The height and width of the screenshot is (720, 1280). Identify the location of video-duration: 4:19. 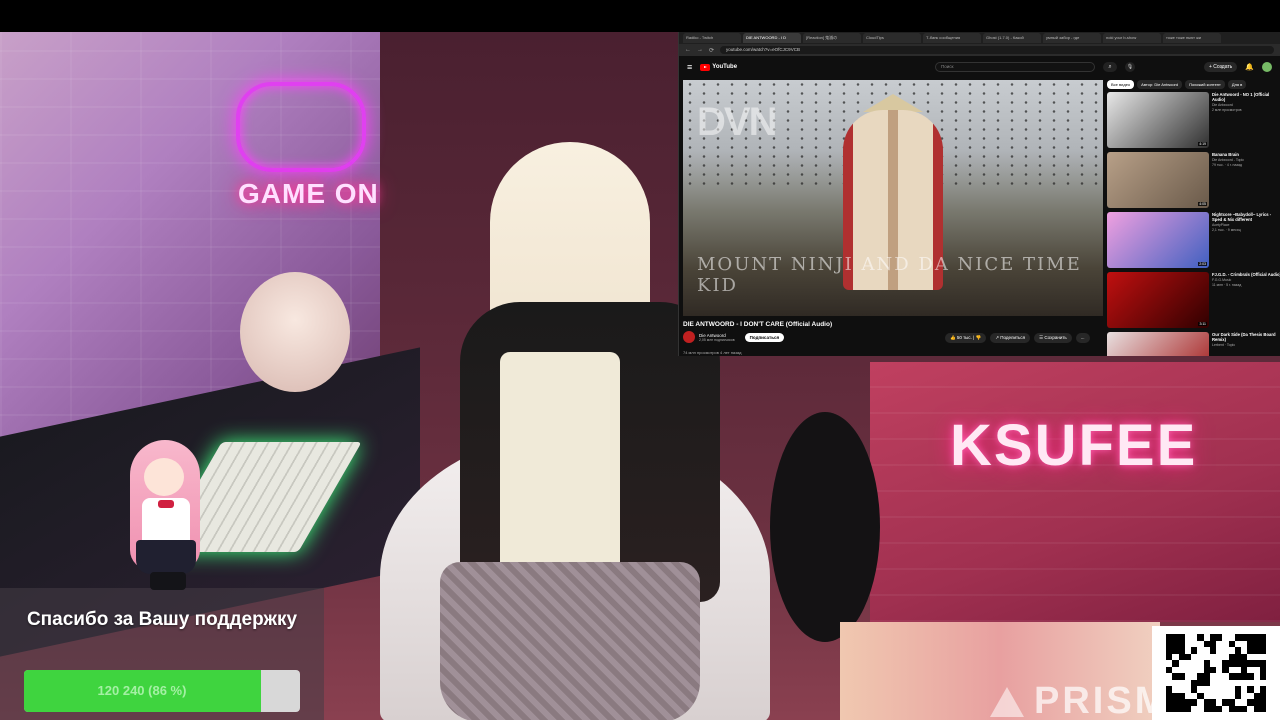
(1202, 144).